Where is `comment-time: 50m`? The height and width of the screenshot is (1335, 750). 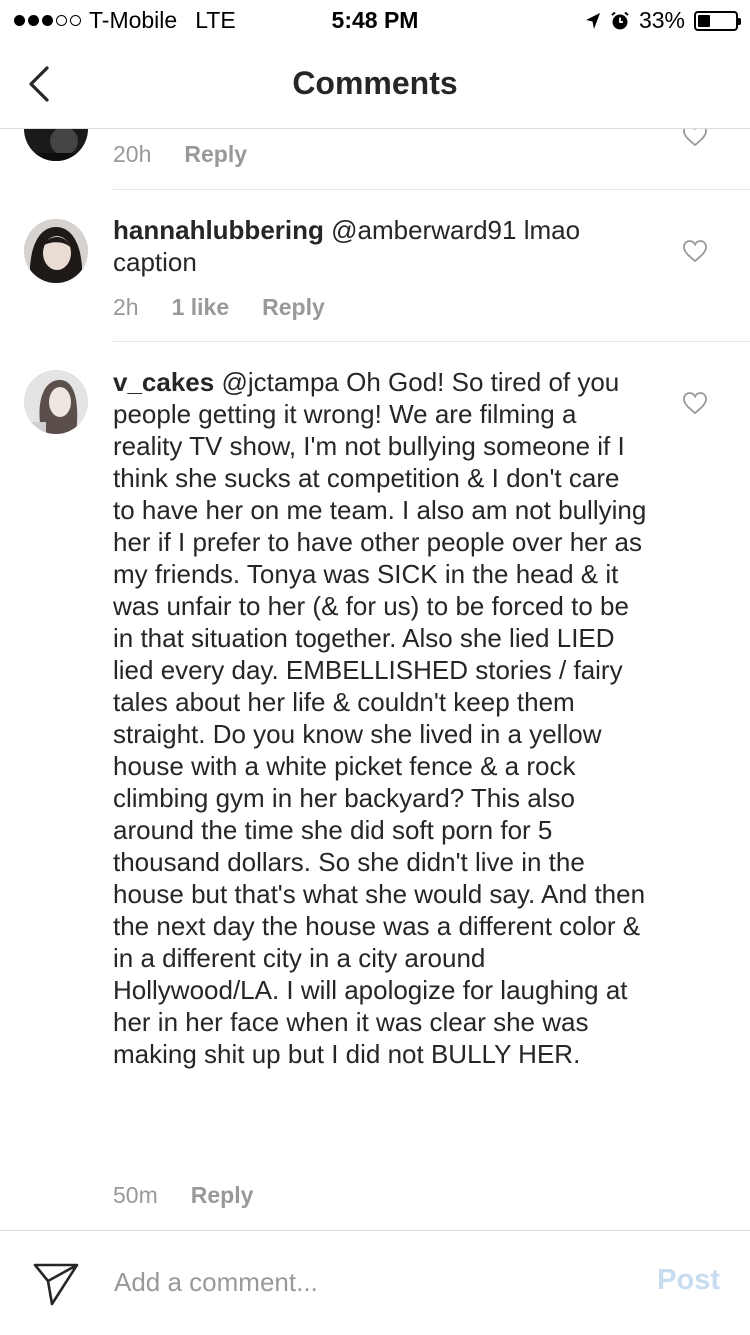 comment-time: 50m is located at coordinates (135, 1195).